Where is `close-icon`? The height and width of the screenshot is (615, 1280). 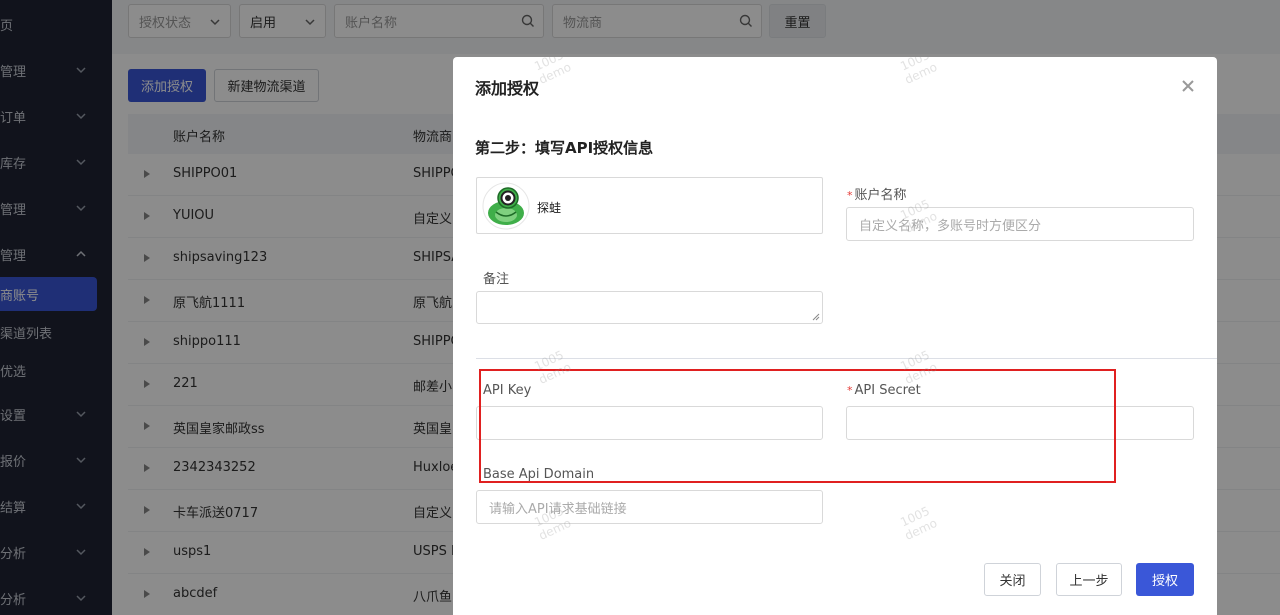 close-icon is located at coordinates (1188, 86).